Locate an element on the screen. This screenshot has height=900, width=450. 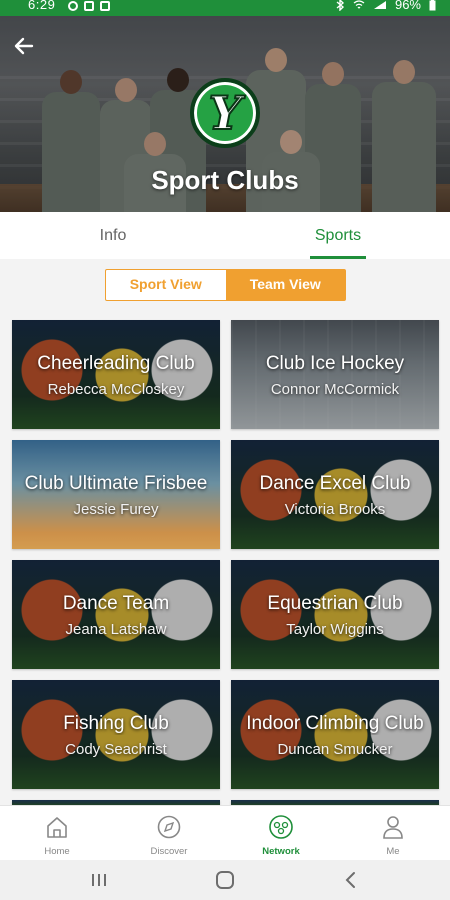
club-card: Dance Team Jeana Latshaw is located at coordinates (116, 614).